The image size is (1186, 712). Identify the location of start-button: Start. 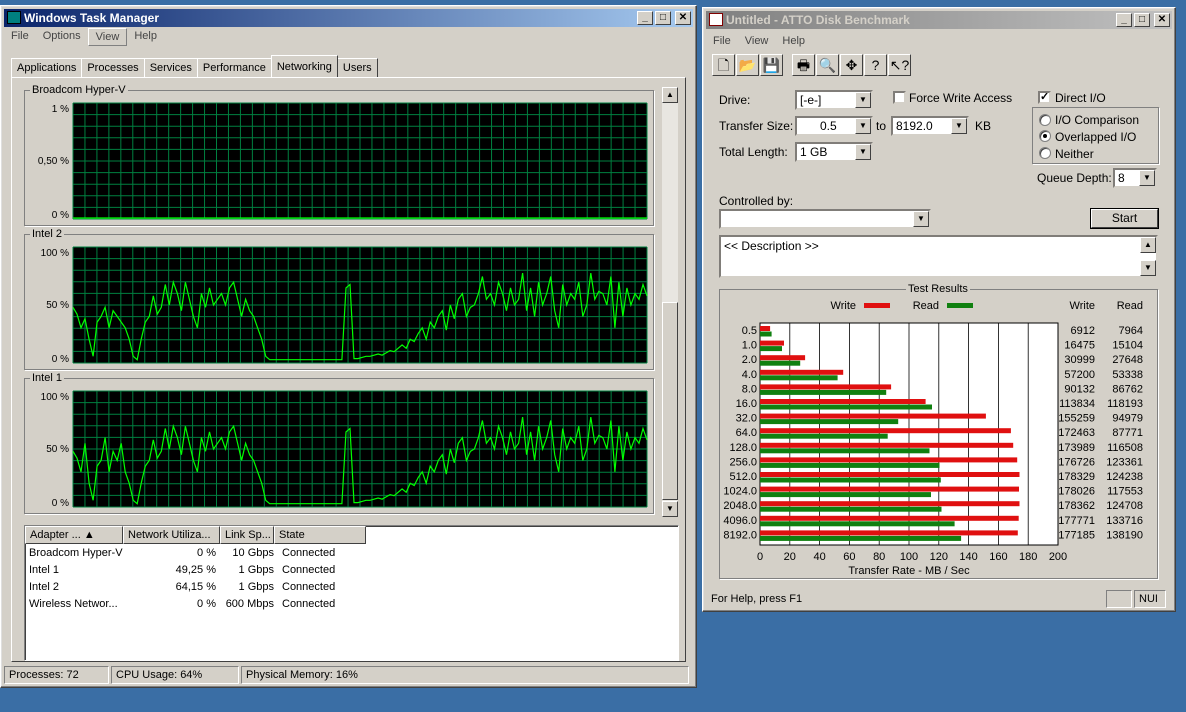
(1124, 218).